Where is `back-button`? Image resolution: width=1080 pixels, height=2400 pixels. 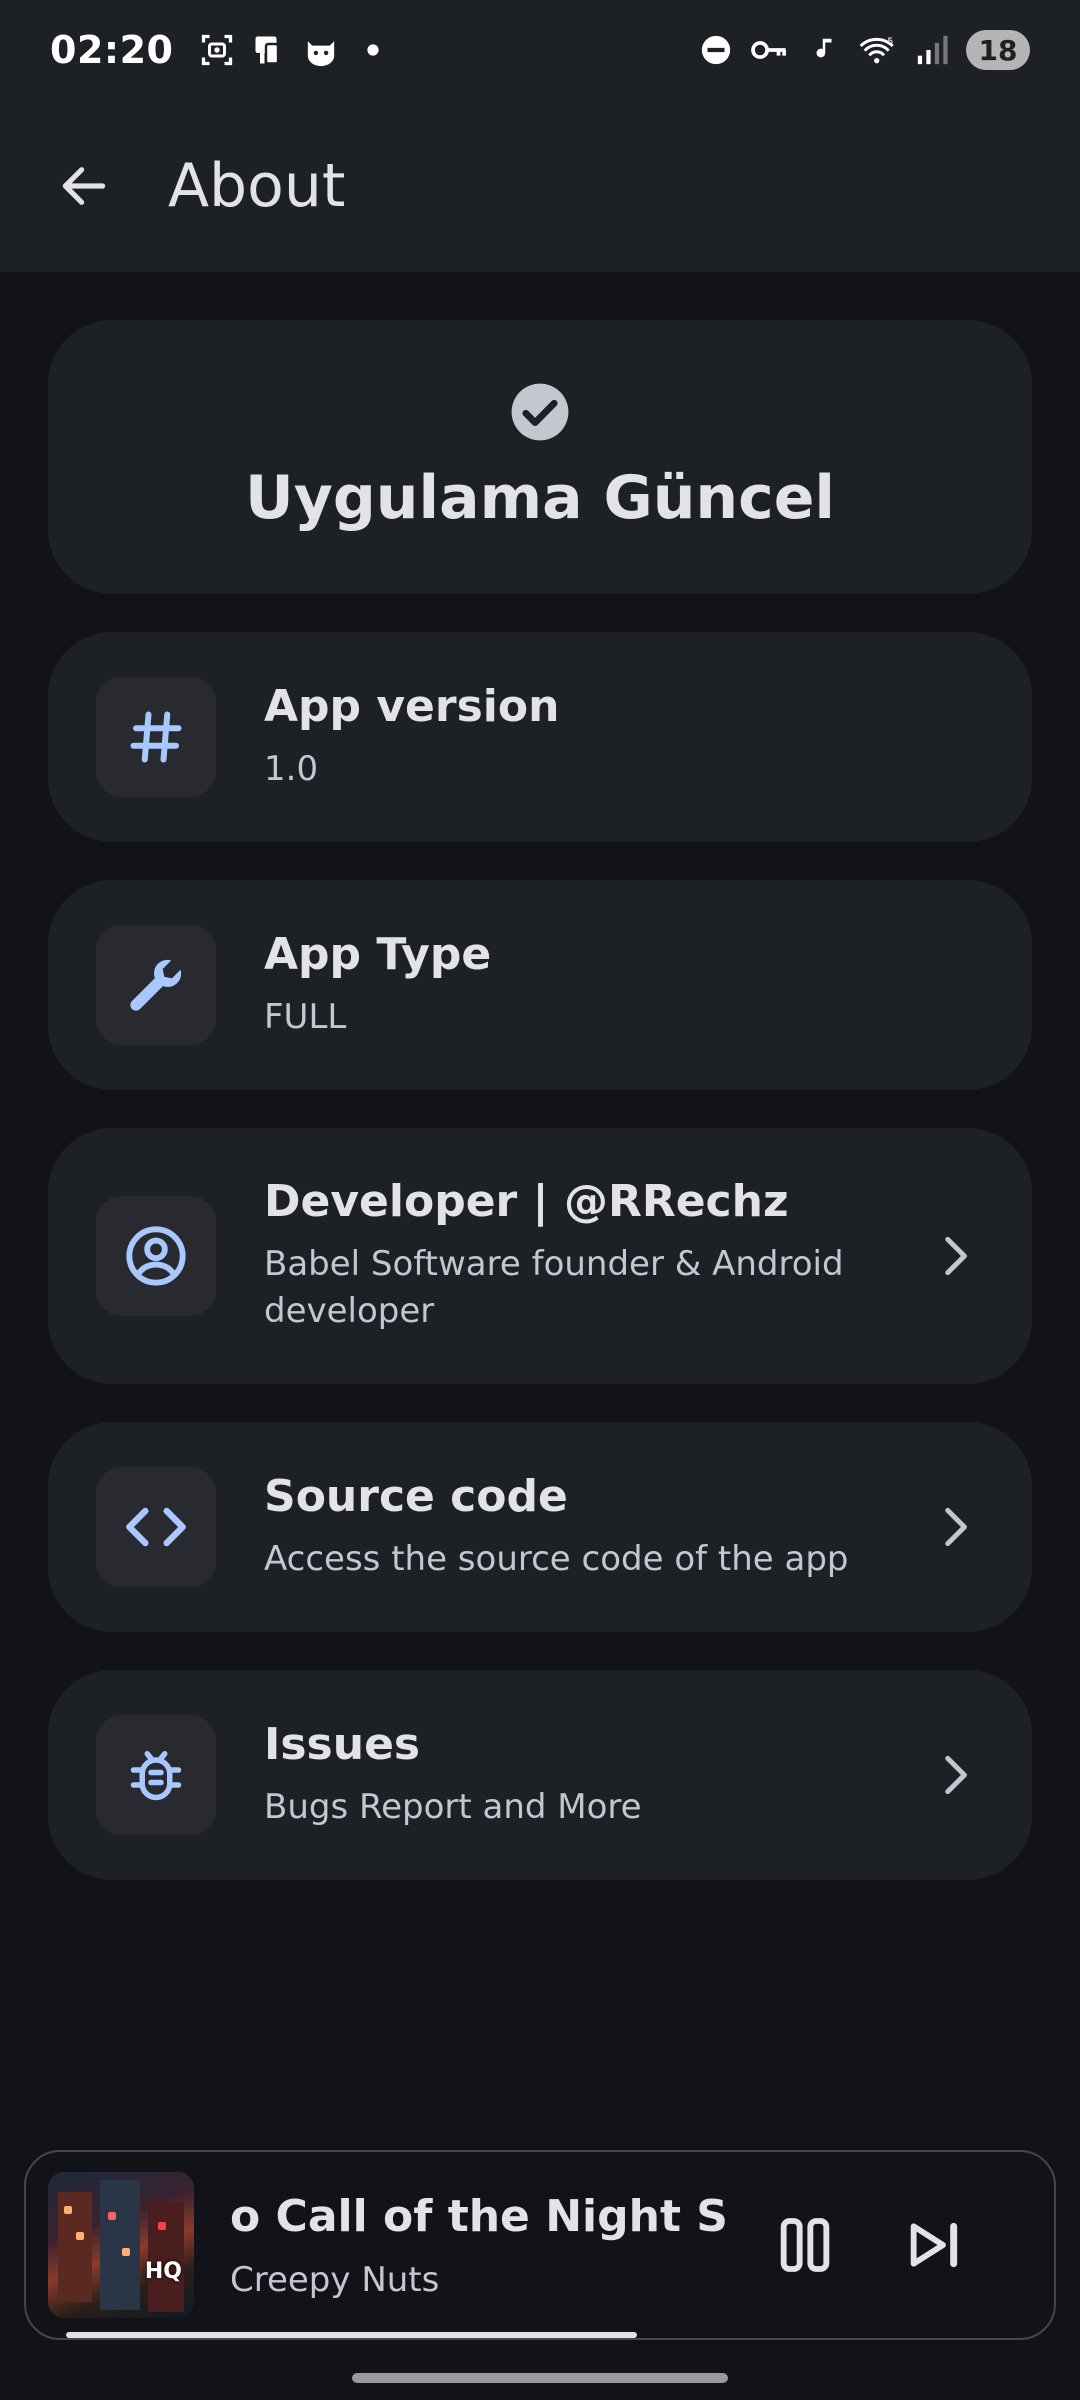 back-button is located at coordinates (84, 186).